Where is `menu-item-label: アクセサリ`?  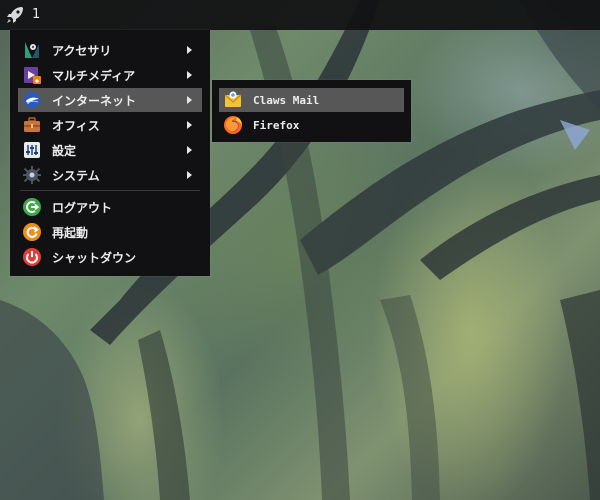 menu-item-label: アクセサリ is located at coordinates (82, 50).